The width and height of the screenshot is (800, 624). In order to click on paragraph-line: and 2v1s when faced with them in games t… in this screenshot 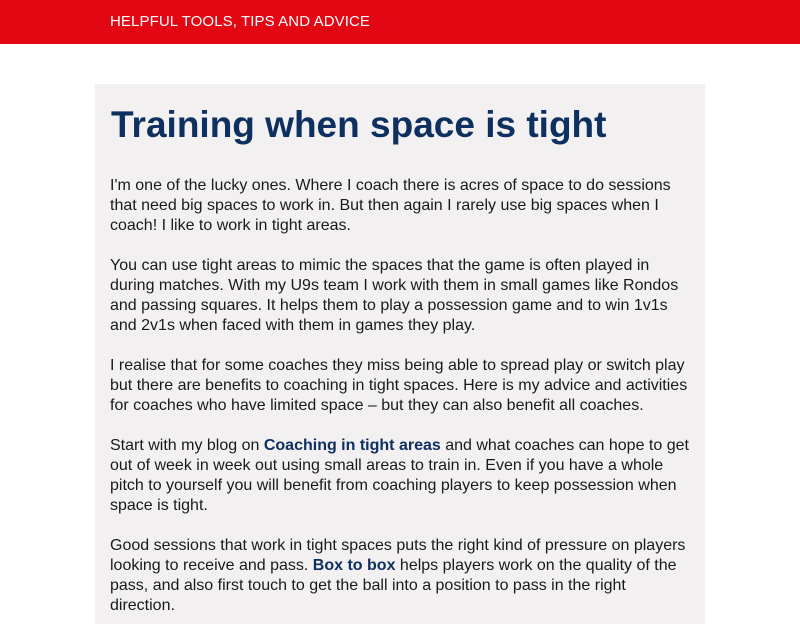, I will do `click(293, 325)`.